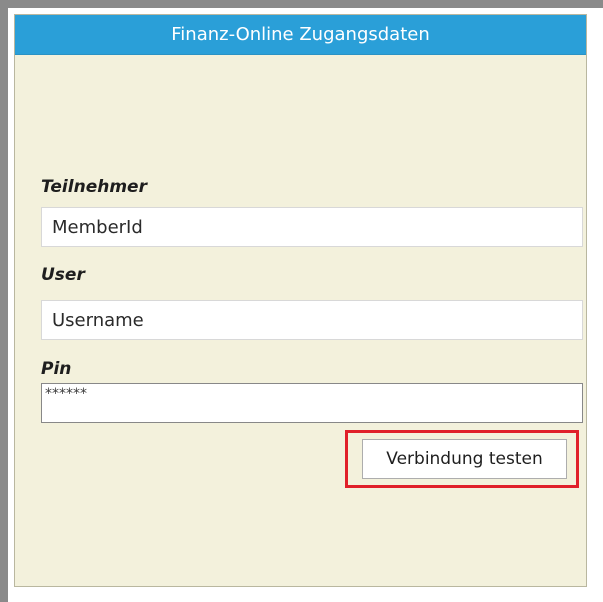 This screenshot has width=603, height=602. I want to click on window-left-border, so click(4, 301).